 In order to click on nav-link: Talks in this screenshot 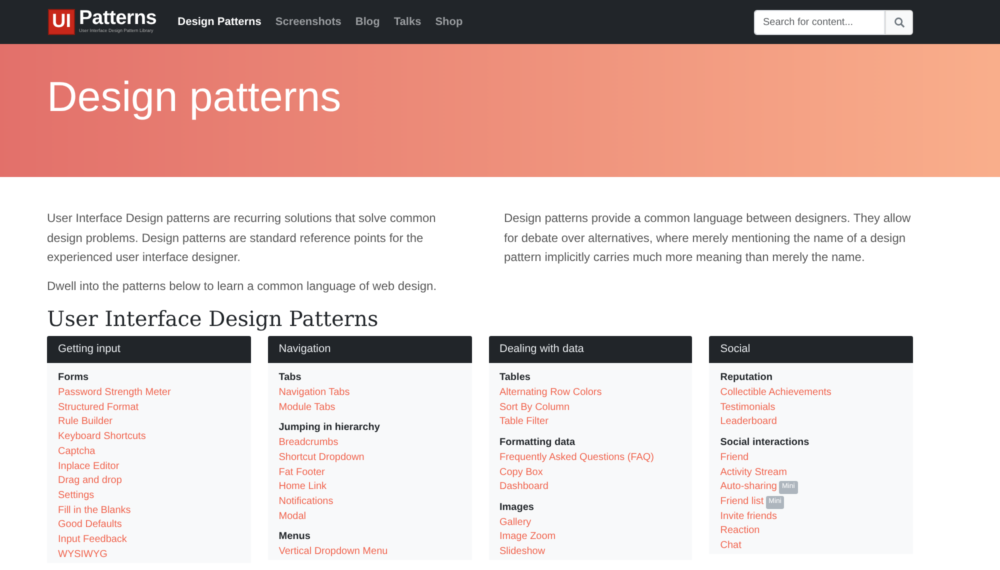, I will do `click(407, 22)`.